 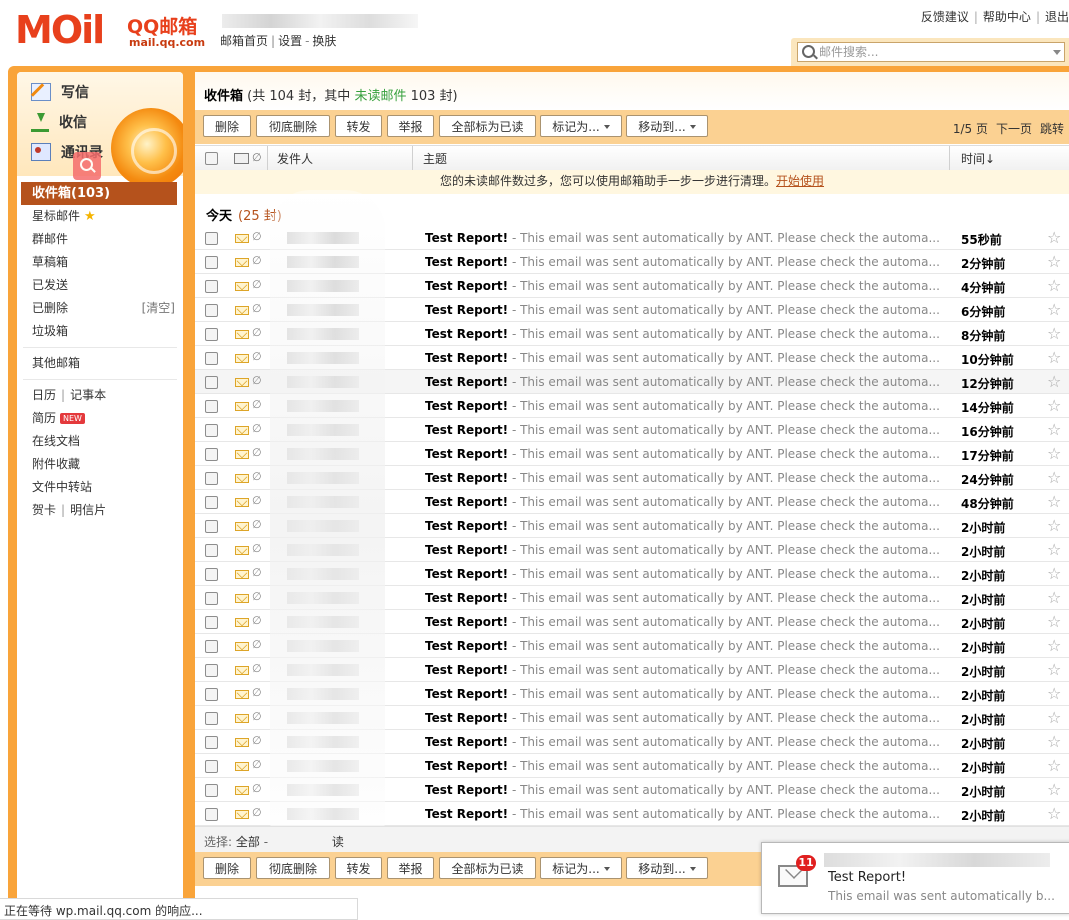 I want to click on jump-page-link: 跳转, so click(x=1052, y=129).